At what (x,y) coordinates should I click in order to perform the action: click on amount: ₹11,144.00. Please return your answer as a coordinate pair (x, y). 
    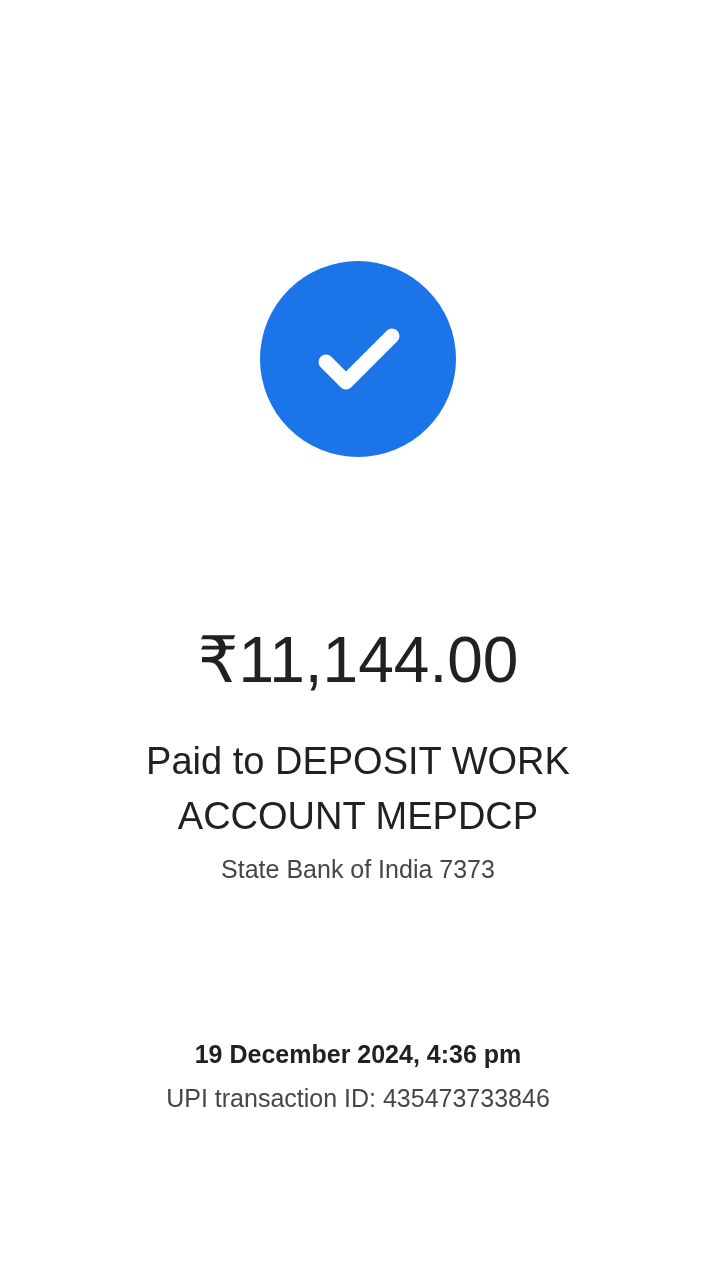
    Looking at the image, I should click on (358, 660).